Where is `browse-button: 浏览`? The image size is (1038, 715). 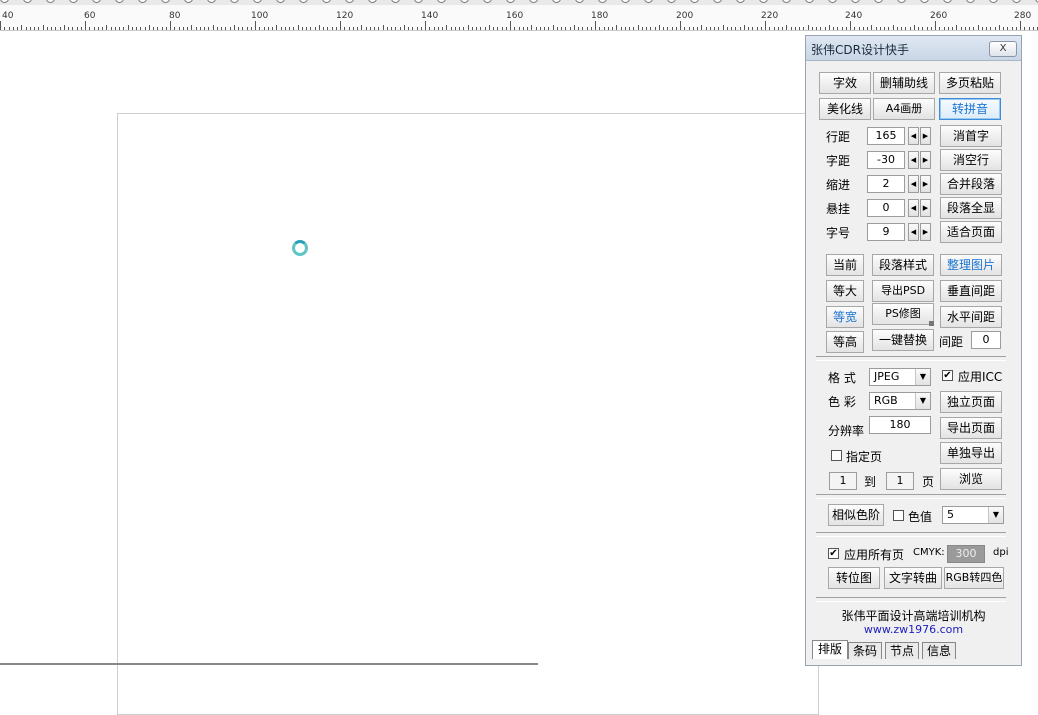 browse-button: 浏览 is located at coordinates (971, 479).